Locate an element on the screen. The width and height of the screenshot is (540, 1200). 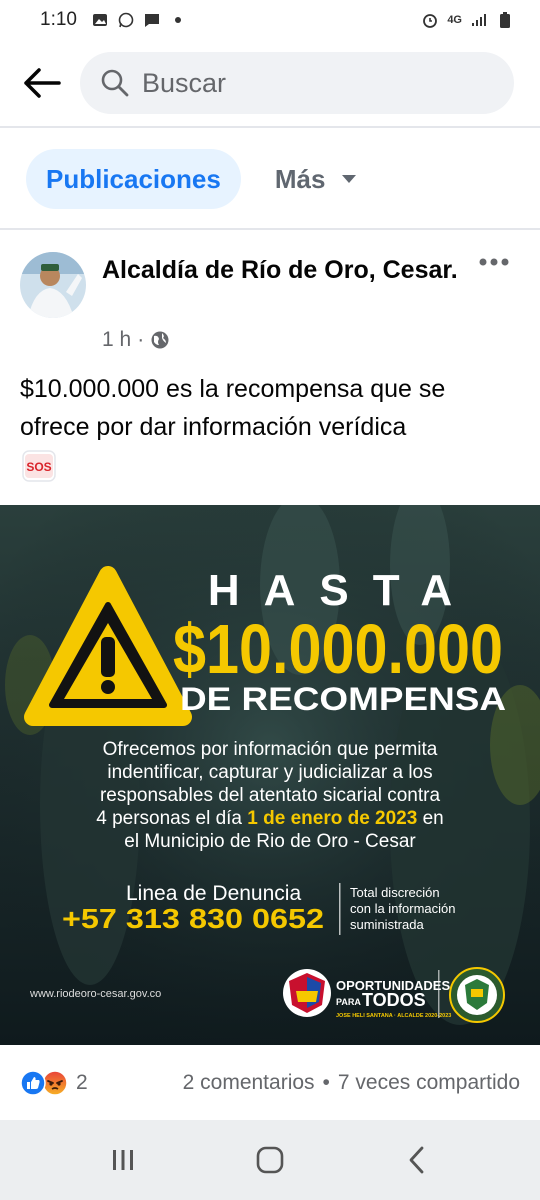
post-time: 1 h is located at coordinates (116, 340).